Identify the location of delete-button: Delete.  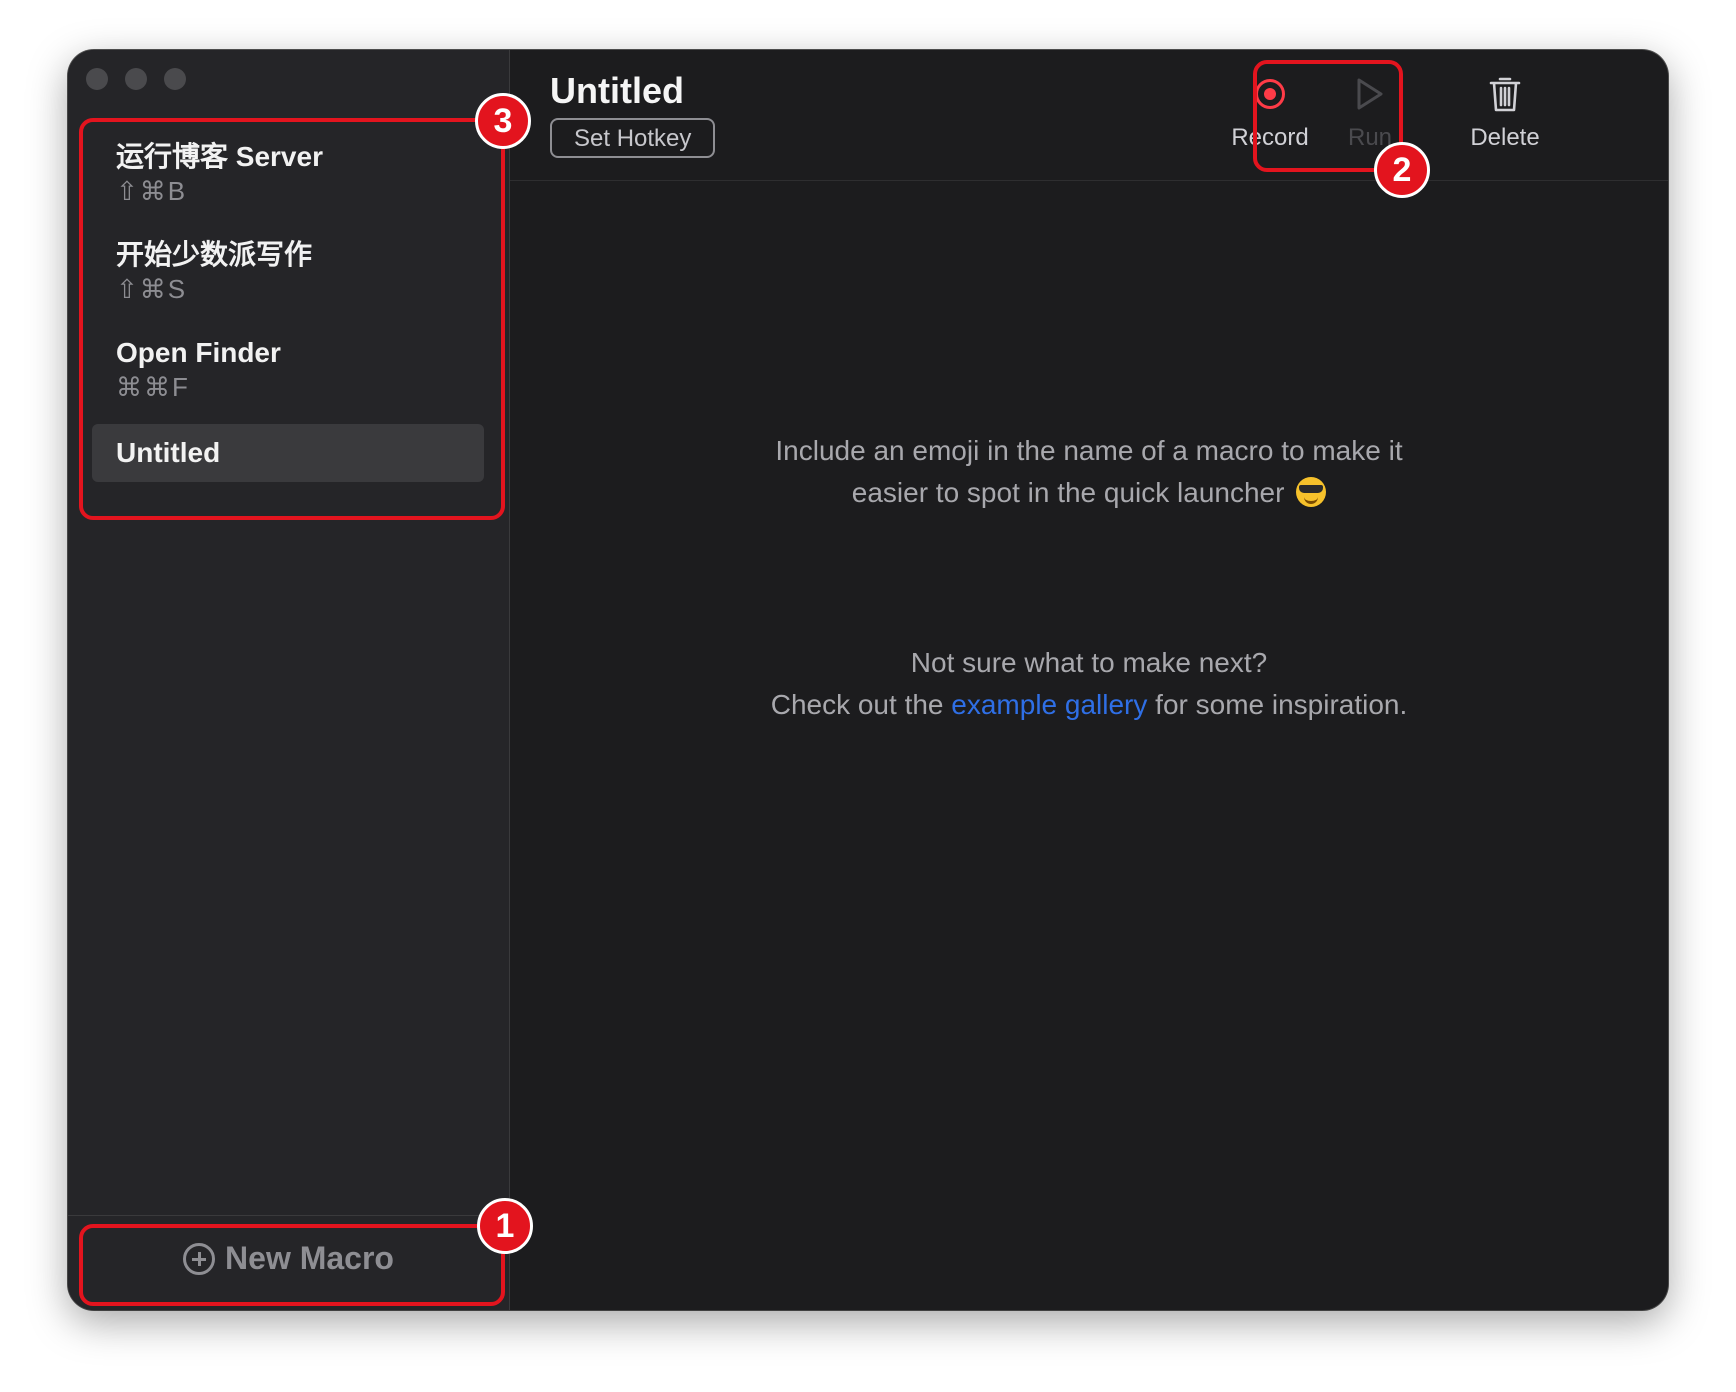
(1505, 112).